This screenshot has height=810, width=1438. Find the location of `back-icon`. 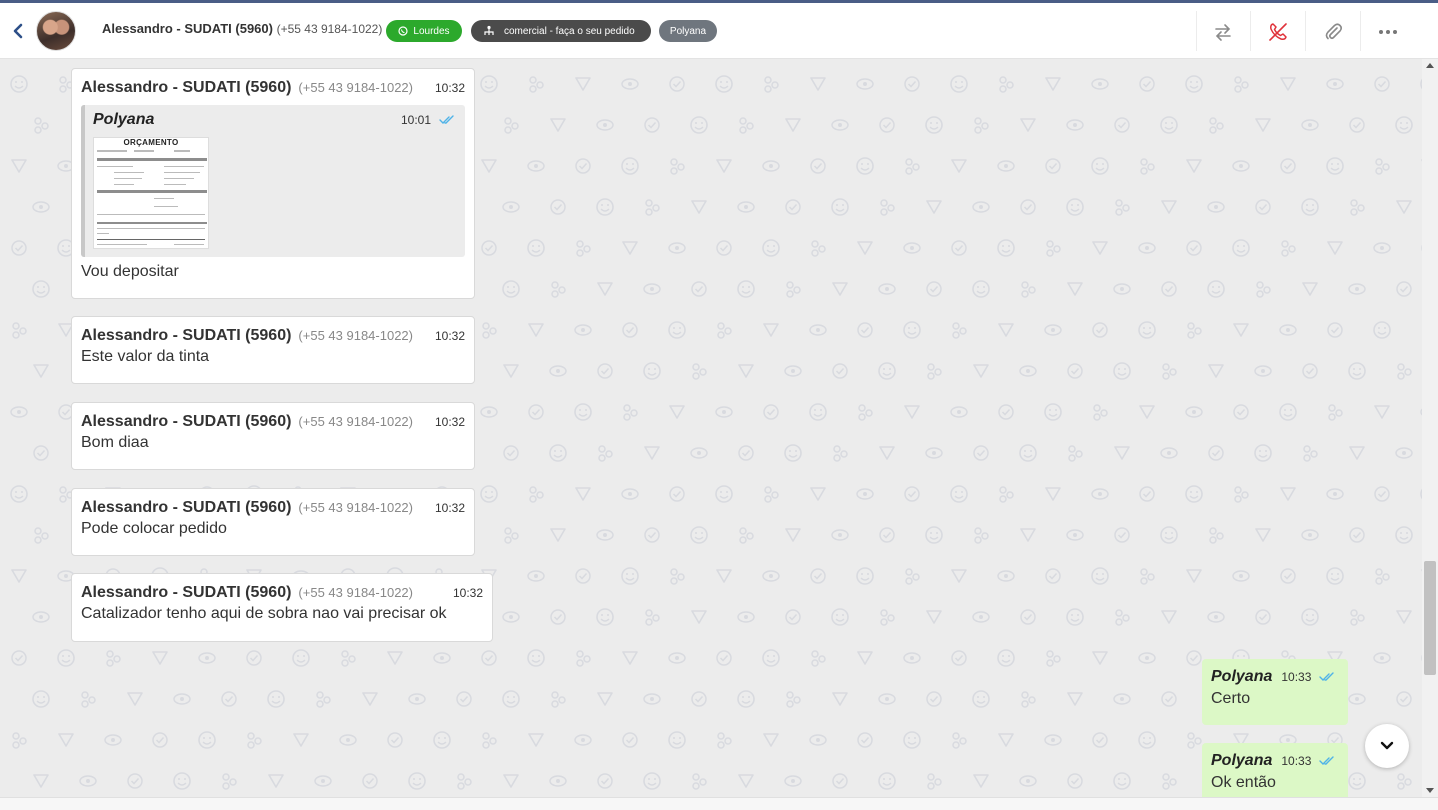

back-icon is located at coordinates (18, 31).